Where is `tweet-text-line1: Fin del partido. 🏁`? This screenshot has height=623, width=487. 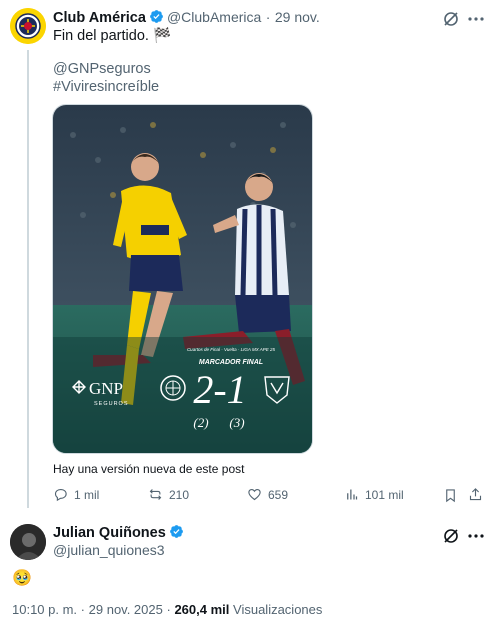 tweet-text-line1: Fin del partido. 🏁 is located at coordinates (112, 36).